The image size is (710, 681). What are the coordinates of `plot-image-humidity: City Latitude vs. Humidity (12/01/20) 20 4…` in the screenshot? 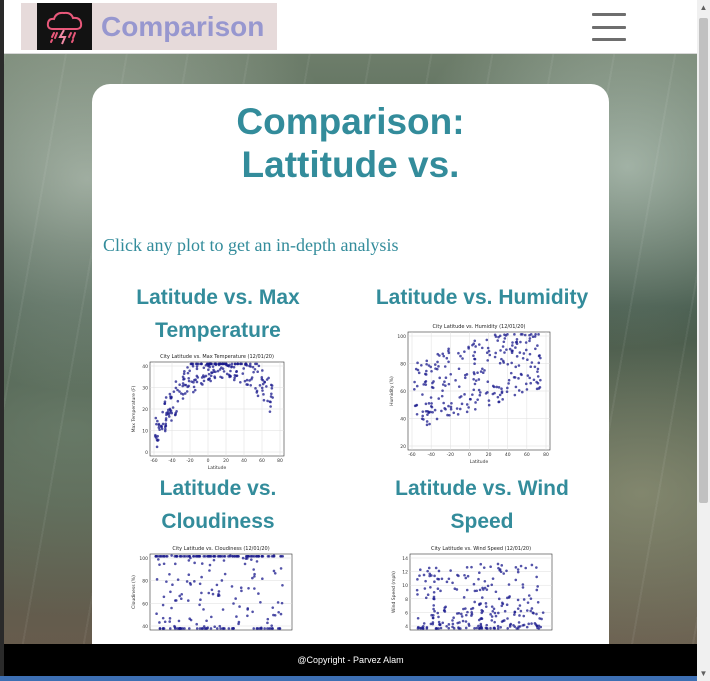 It's located at (472, 393).